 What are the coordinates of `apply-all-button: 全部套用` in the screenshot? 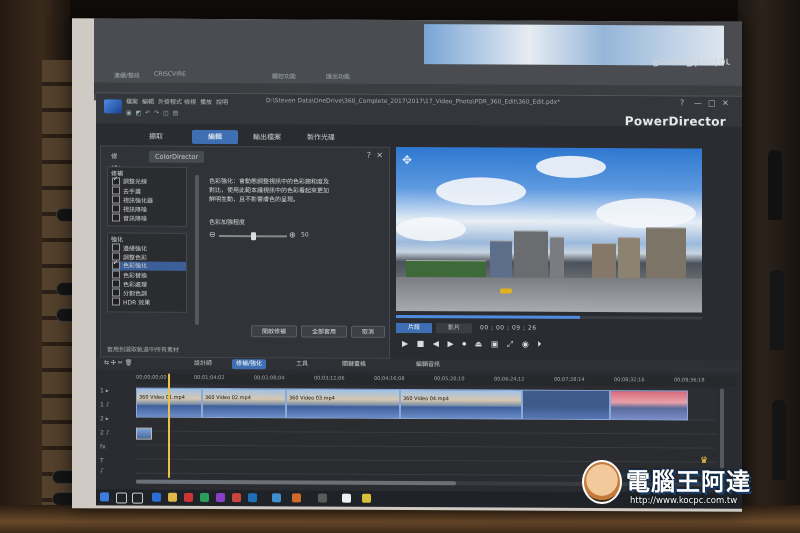 It's located at (324, 331).